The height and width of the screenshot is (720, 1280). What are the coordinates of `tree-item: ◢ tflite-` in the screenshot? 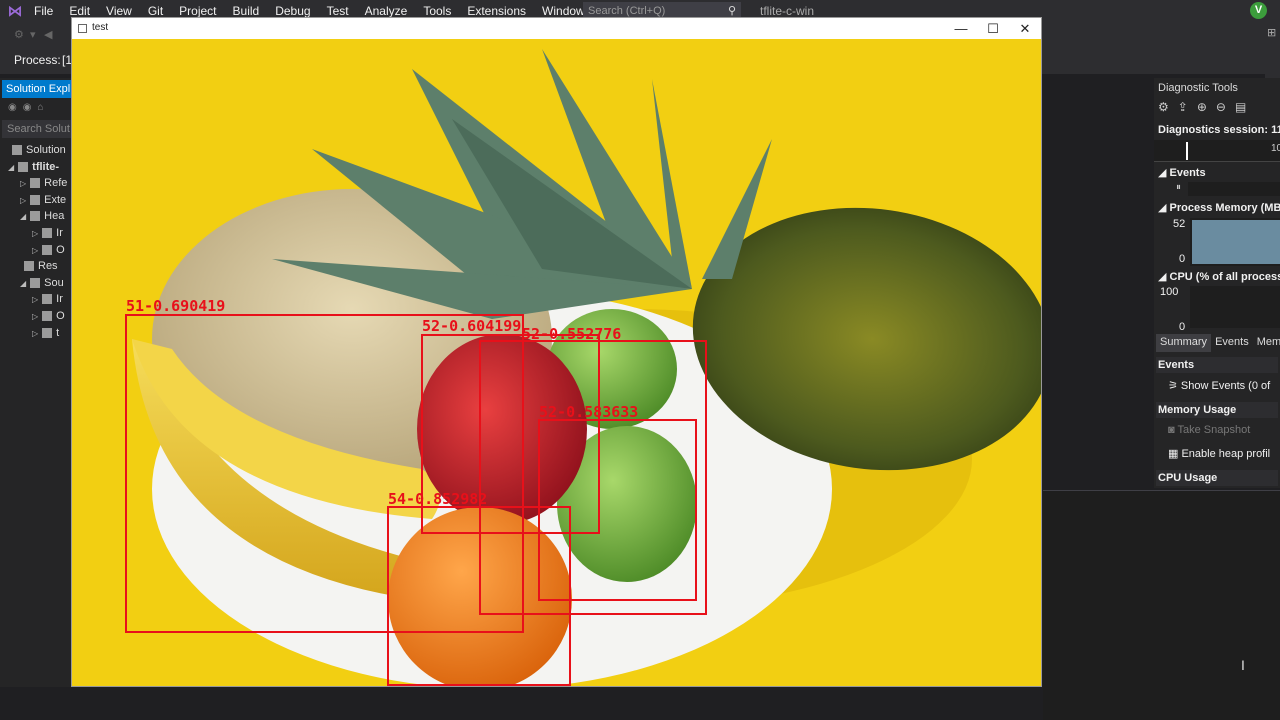 It's located at (33, 167).